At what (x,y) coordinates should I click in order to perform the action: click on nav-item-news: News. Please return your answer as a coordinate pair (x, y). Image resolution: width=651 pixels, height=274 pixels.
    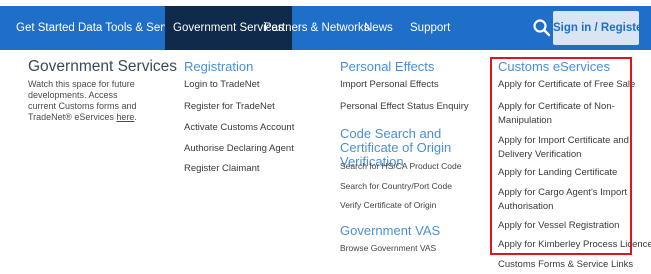
    Looking at the image, I should click on (378, 28).